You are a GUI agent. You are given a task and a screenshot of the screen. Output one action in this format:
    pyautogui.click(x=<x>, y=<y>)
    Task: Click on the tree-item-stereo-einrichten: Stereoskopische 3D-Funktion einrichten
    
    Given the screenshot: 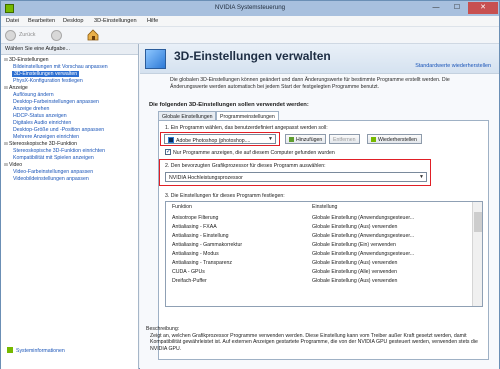 What is the action you would take?
    pyautogui.click(x=59, y=151)
    